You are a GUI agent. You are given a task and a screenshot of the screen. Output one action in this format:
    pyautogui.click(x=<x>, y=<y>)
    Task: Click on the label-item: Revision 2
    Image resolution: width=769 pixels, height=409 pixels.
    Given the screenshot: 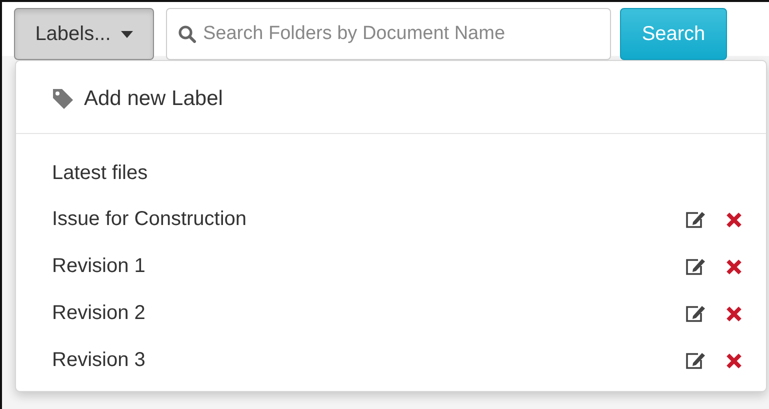 What is the action you would take?
    pyautogui.click(x=368, y=313)
    